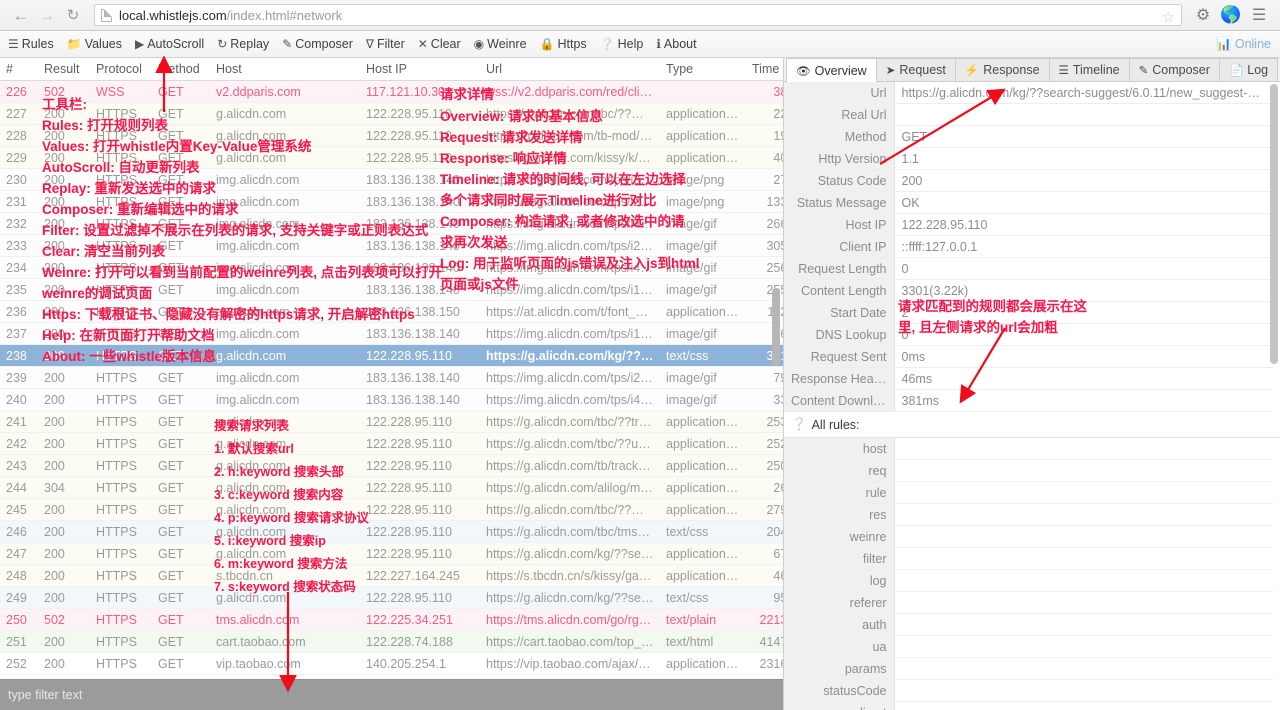 This screenshot has width=1280, height=710. I want to click on detail-pane-scrollbar, so click(1274, 224).